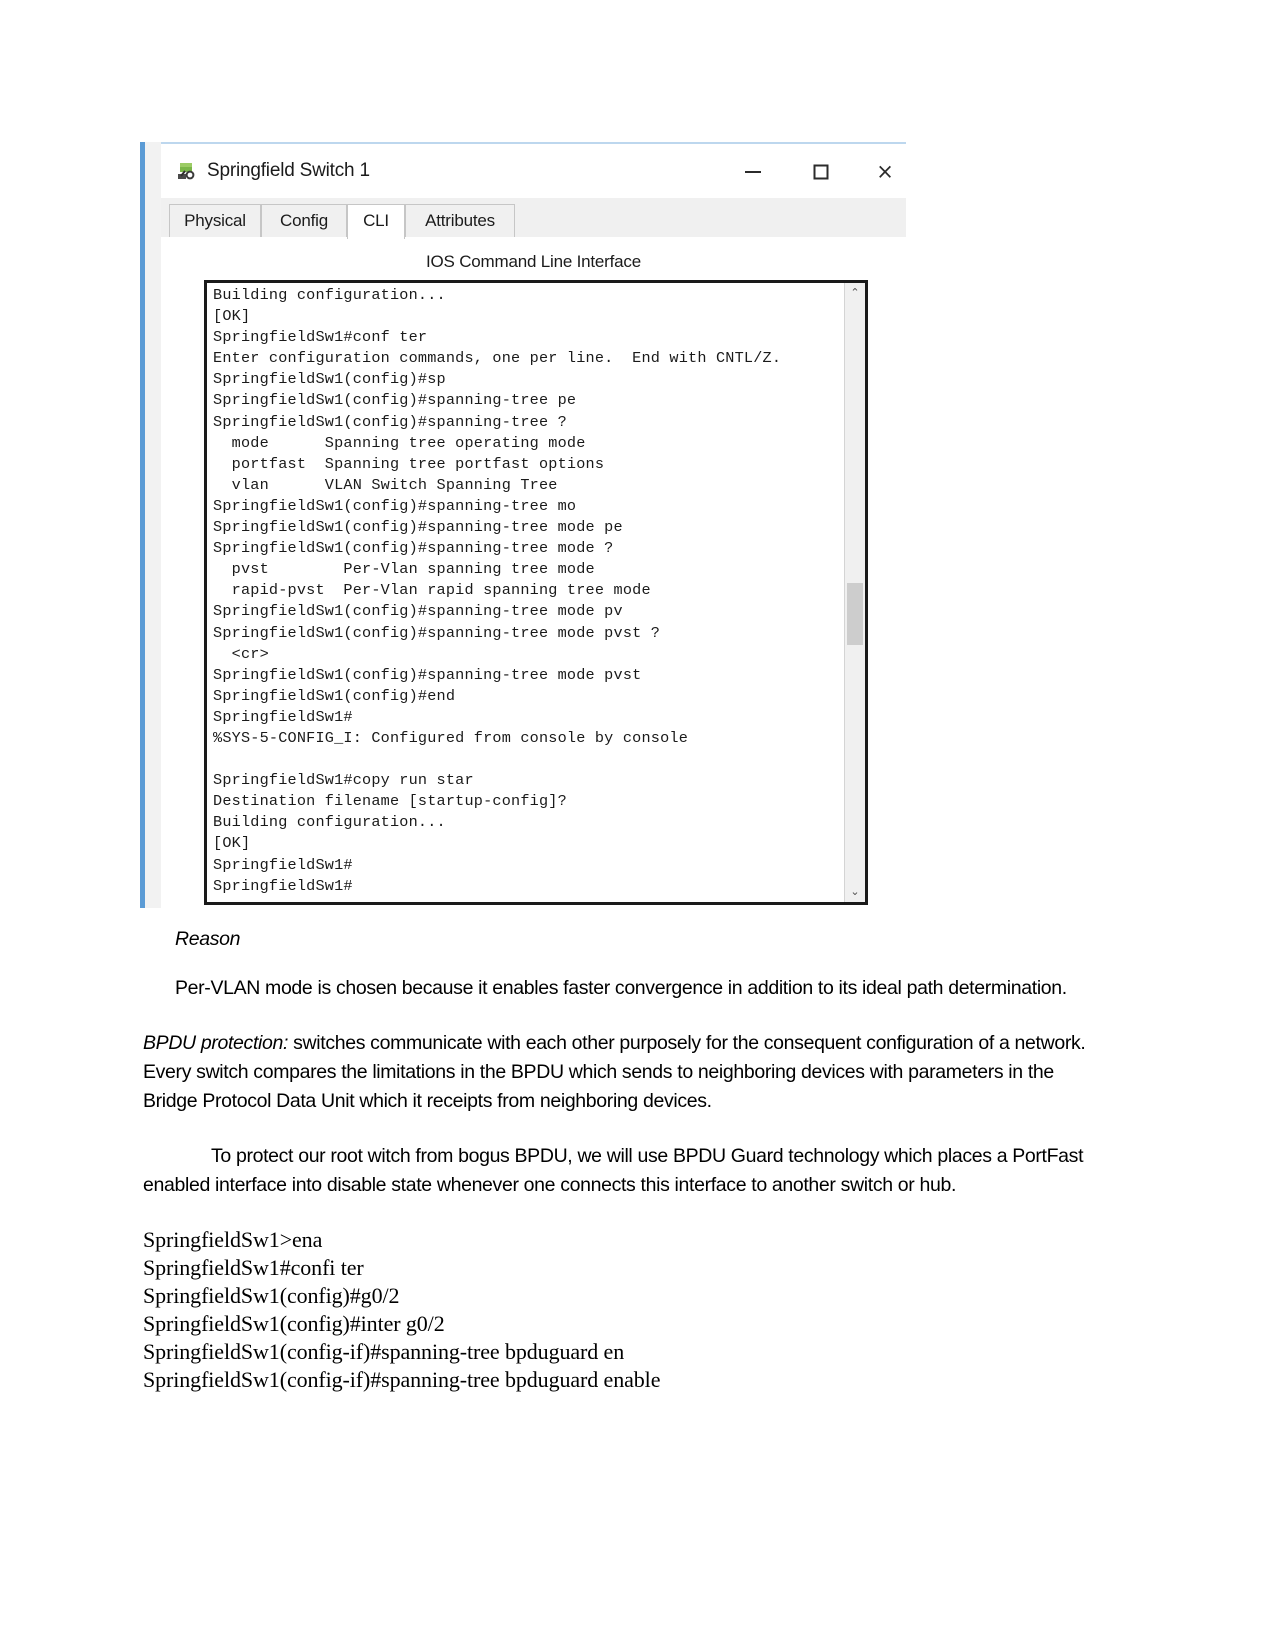 The image size is (1275, 1651). Describe the element at coordinates (855, 293) in the screenshot. I see `scroll-up-arrow-icon: ⌃` at that location.